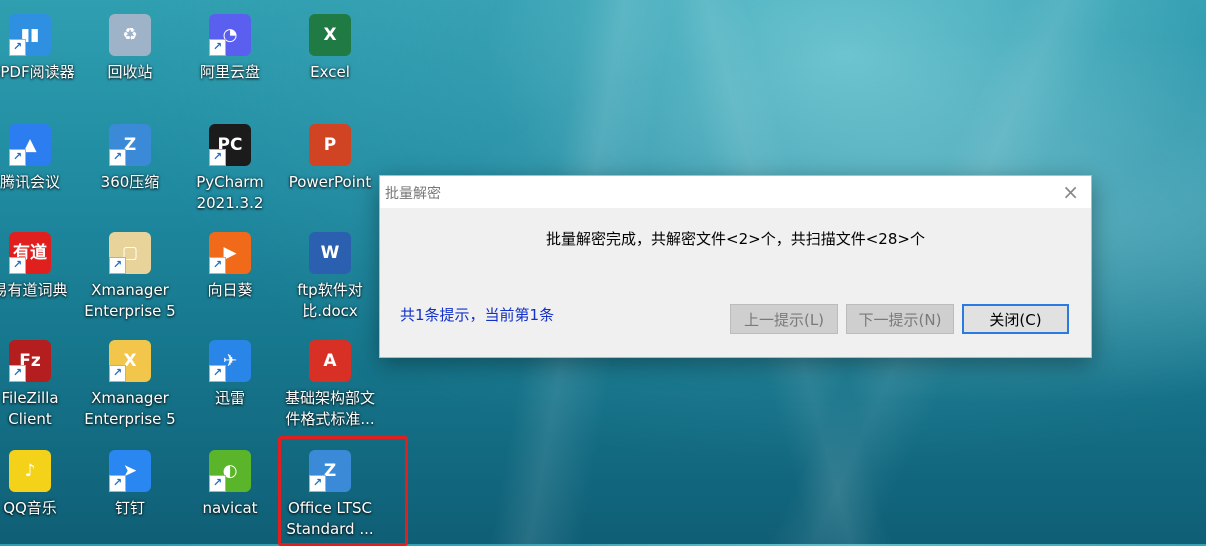  I want to click on powerpoint-icon: P, so click(330, 145).